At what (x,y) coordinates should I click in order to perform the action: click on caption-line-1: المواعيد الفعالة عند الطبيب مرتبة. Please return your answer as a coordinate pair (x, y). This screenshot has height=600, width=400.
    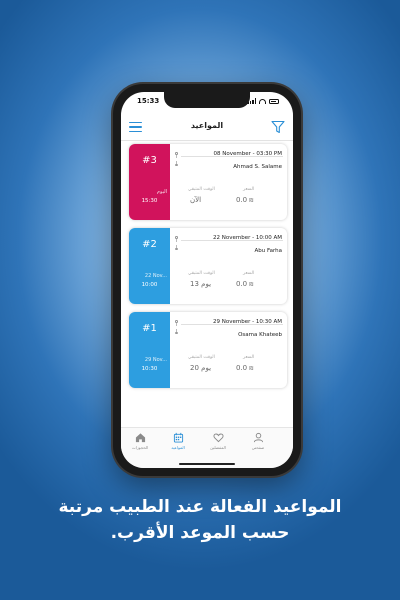
    Looking at the image, I should click on (200, 507).